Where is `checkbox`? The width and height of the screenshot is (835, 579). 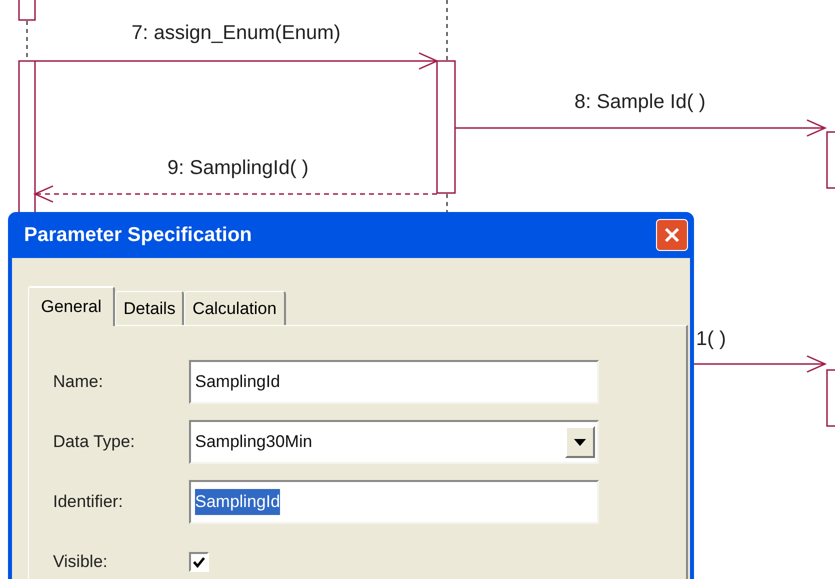 checkbox is located at coordinates (199, 562).